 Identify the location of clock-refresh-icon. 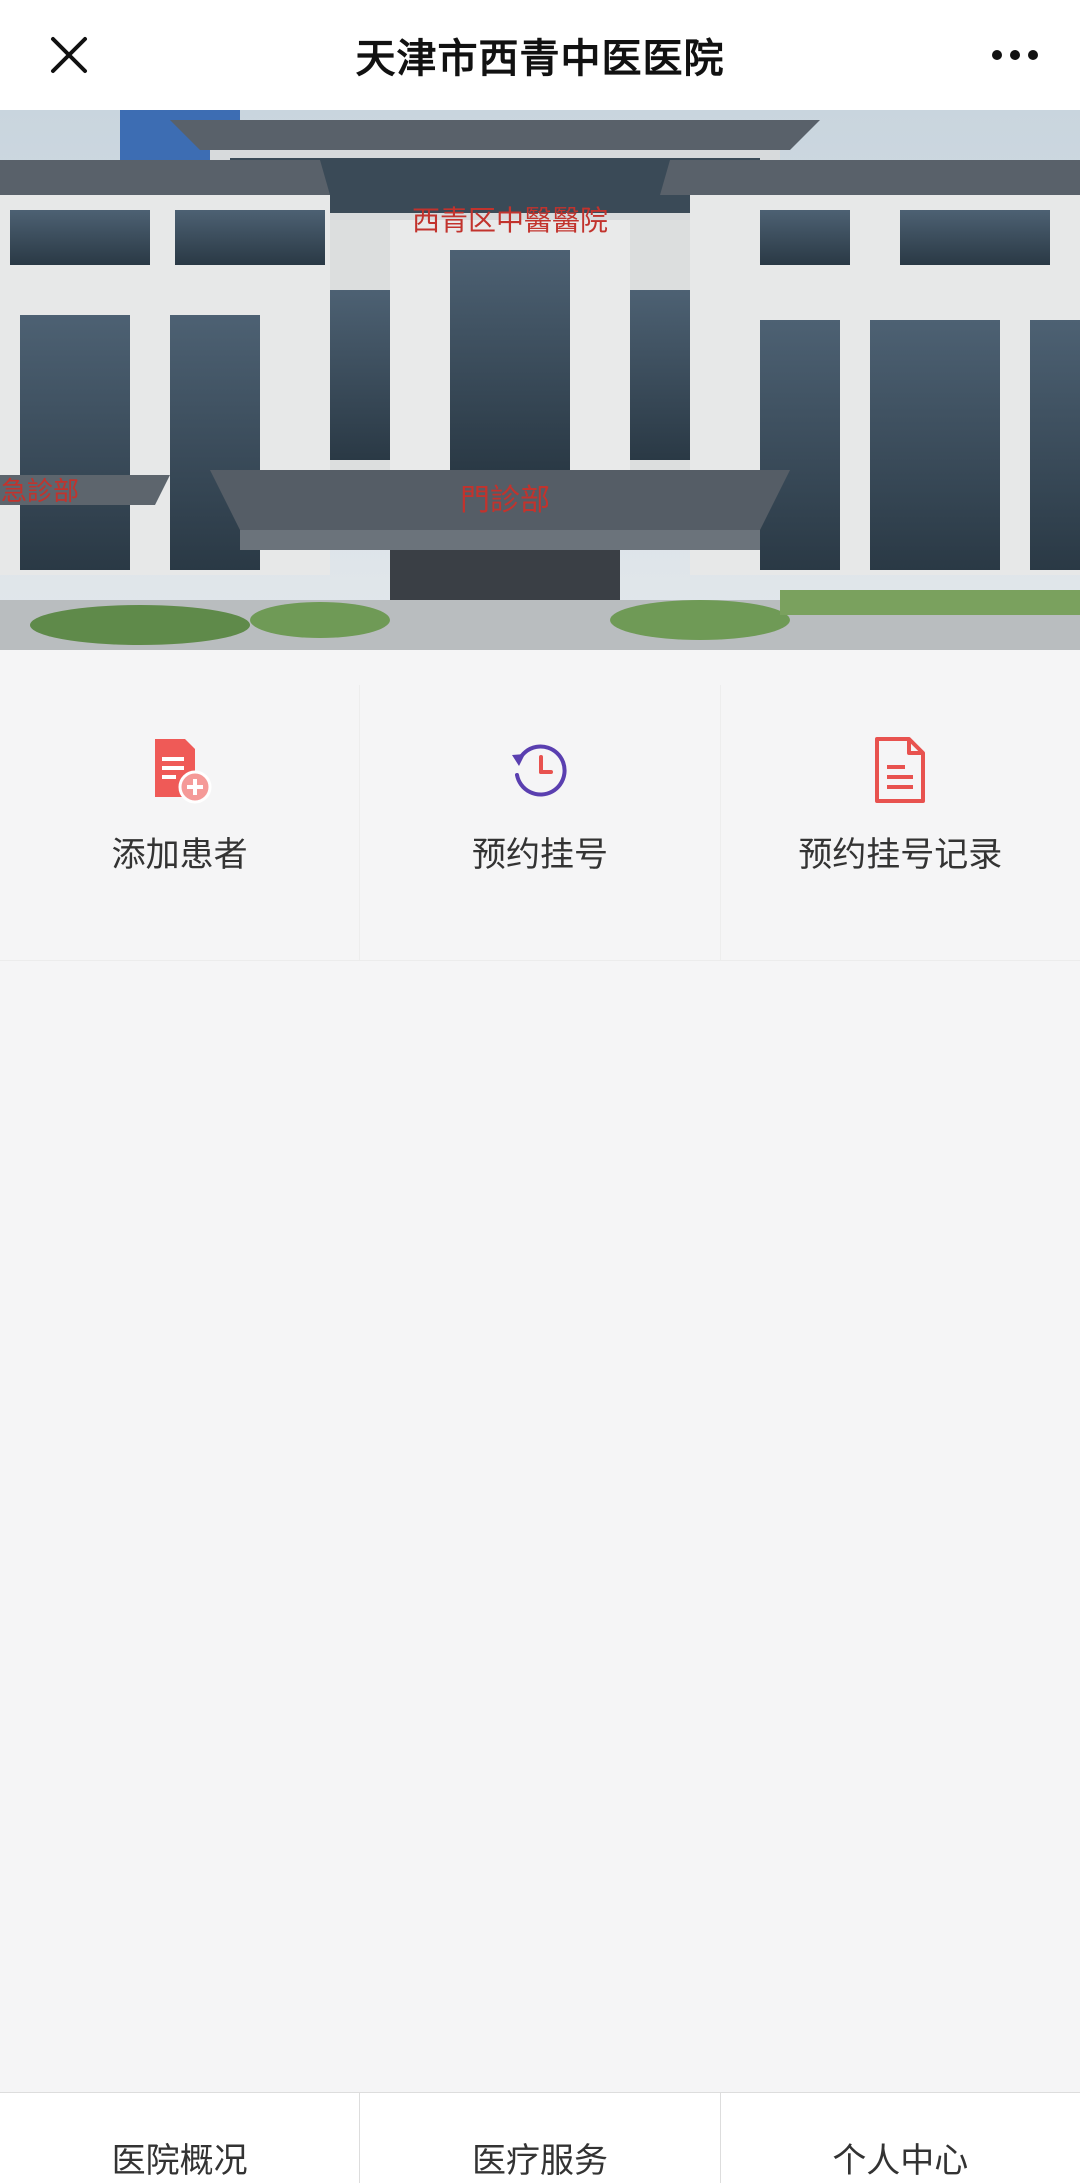
(539, 770).